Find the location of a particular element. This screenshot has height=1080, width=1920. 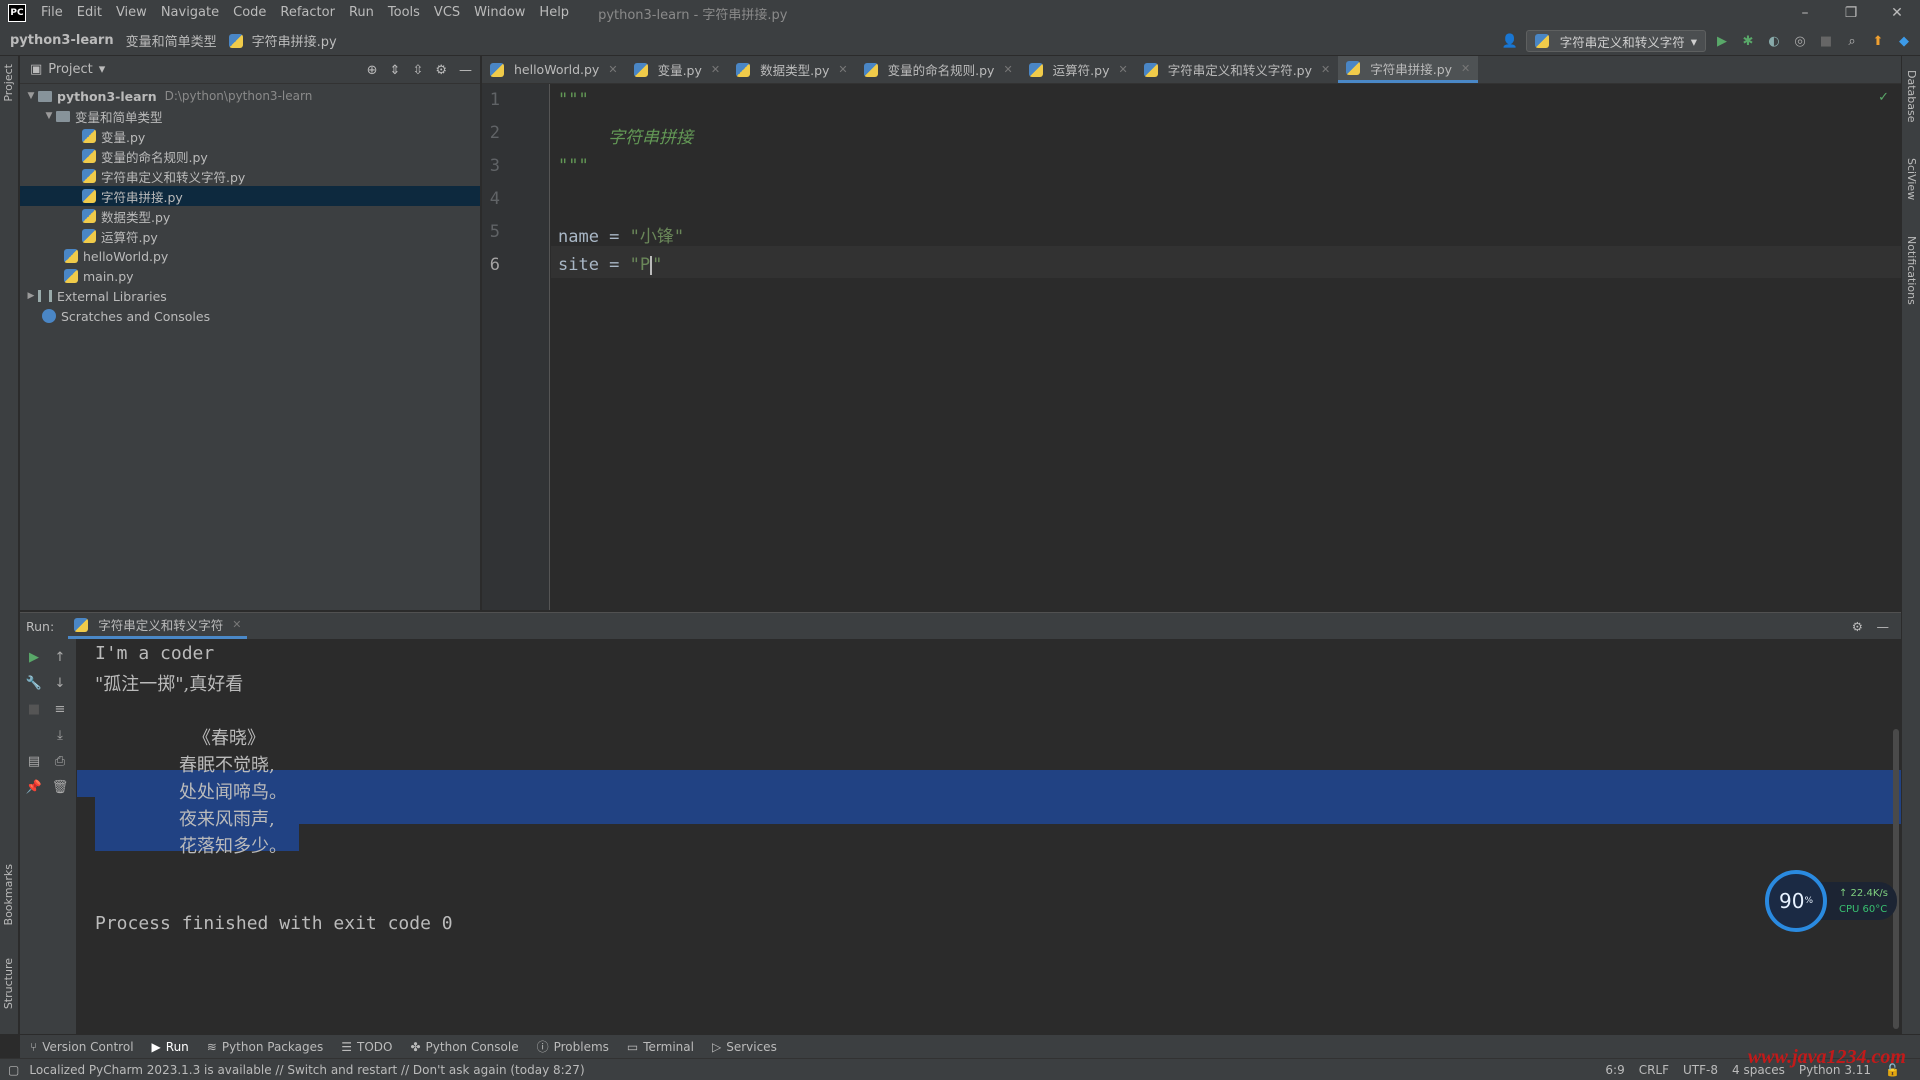

code-line-1: """ is located at coordinates (573, 100).